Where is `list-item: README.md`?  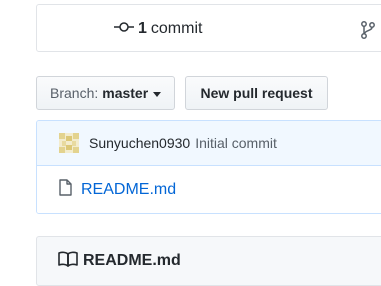
list-item: README.md is located at coordinates (209, 189).